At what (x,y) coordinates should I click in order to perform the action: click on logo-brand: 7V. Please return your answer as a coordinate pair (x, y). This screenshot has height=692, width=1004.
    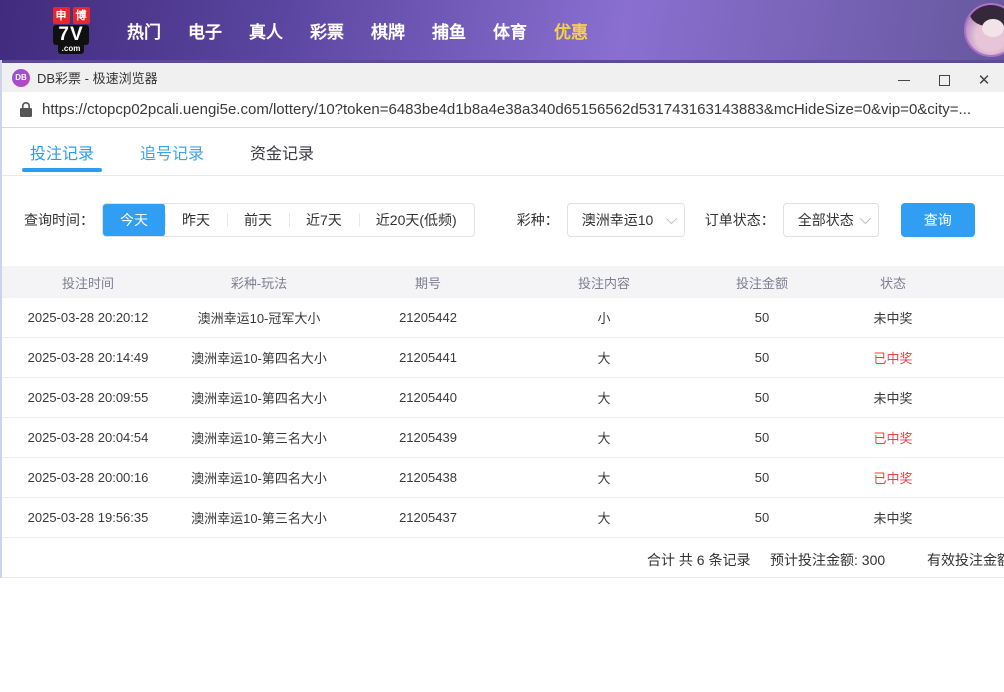
    Looking at the image, I should click on (71, 34).